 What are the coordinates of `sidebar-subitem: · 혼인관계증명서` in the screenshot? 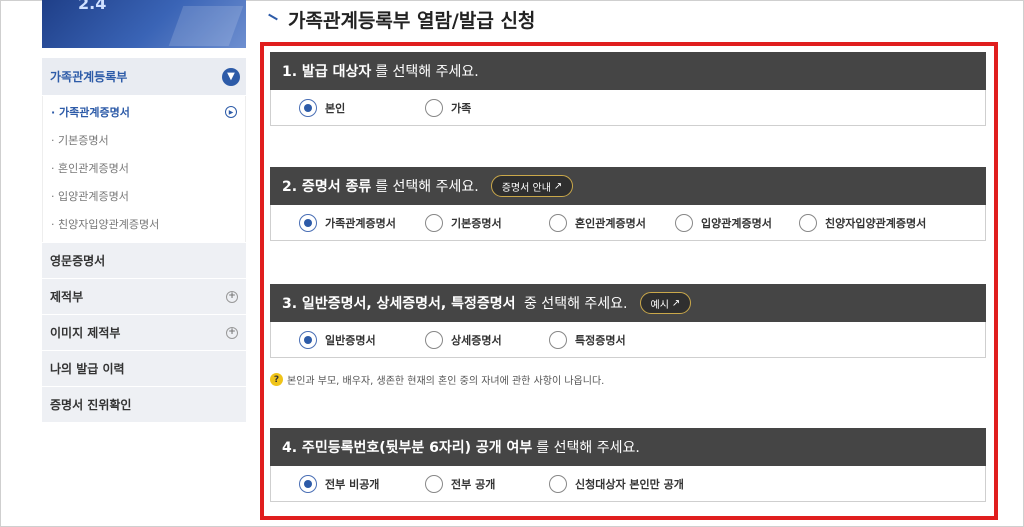 It's located at (144, 168).